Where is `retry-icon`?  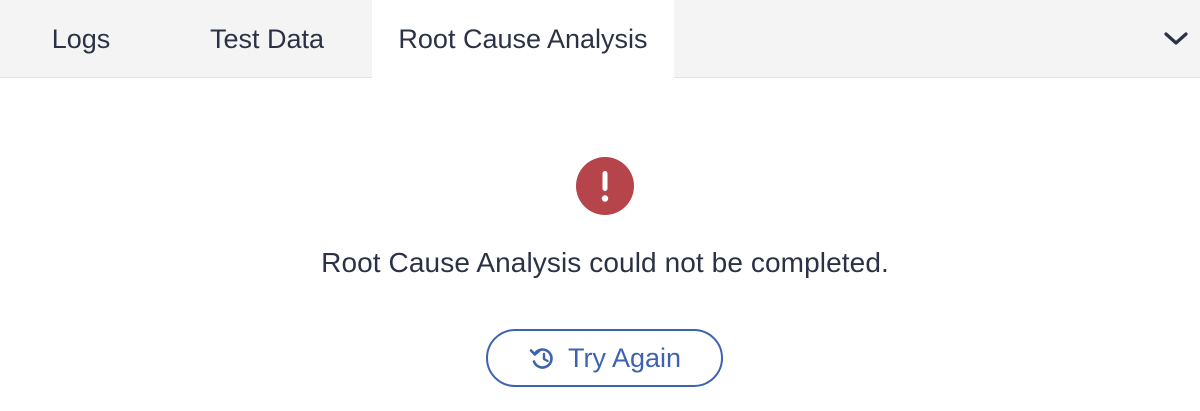
retry-icon is located at coordinates (542, 358).